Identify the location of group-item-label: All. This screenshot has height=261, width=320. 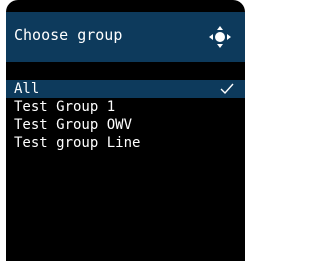
(27, 89).